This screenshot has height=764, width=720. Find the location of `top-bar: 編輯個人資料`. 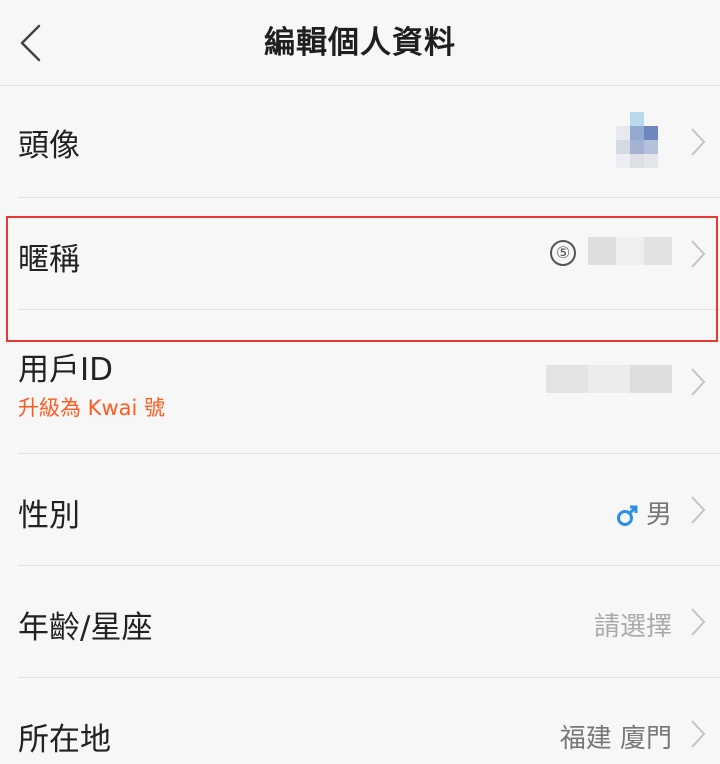

top-bar: 編輯個人資料 is located at coordinates (360, 43).